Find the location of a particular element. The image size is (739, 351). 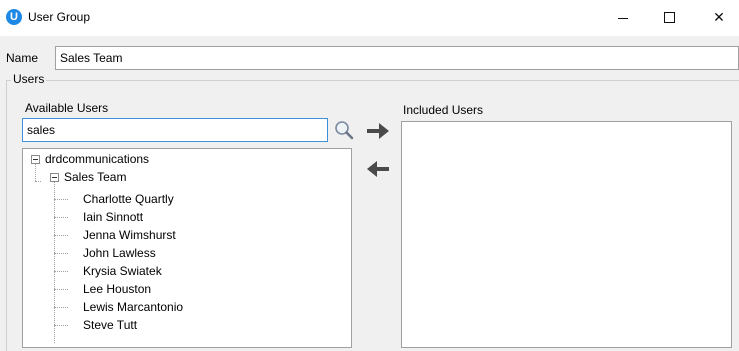

available-users-label: Available Users is located at coordinates (67, 108).